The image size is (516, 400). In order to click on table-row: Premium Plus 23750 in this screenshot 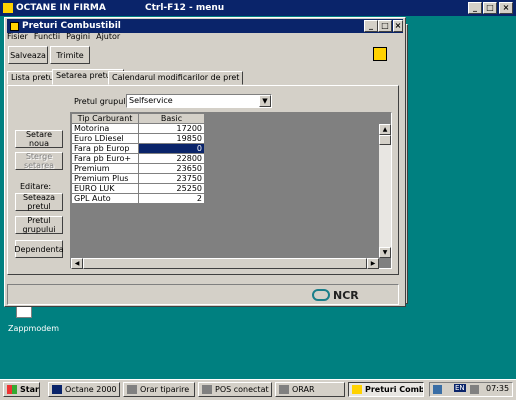, I will do `click(138, 178)`.